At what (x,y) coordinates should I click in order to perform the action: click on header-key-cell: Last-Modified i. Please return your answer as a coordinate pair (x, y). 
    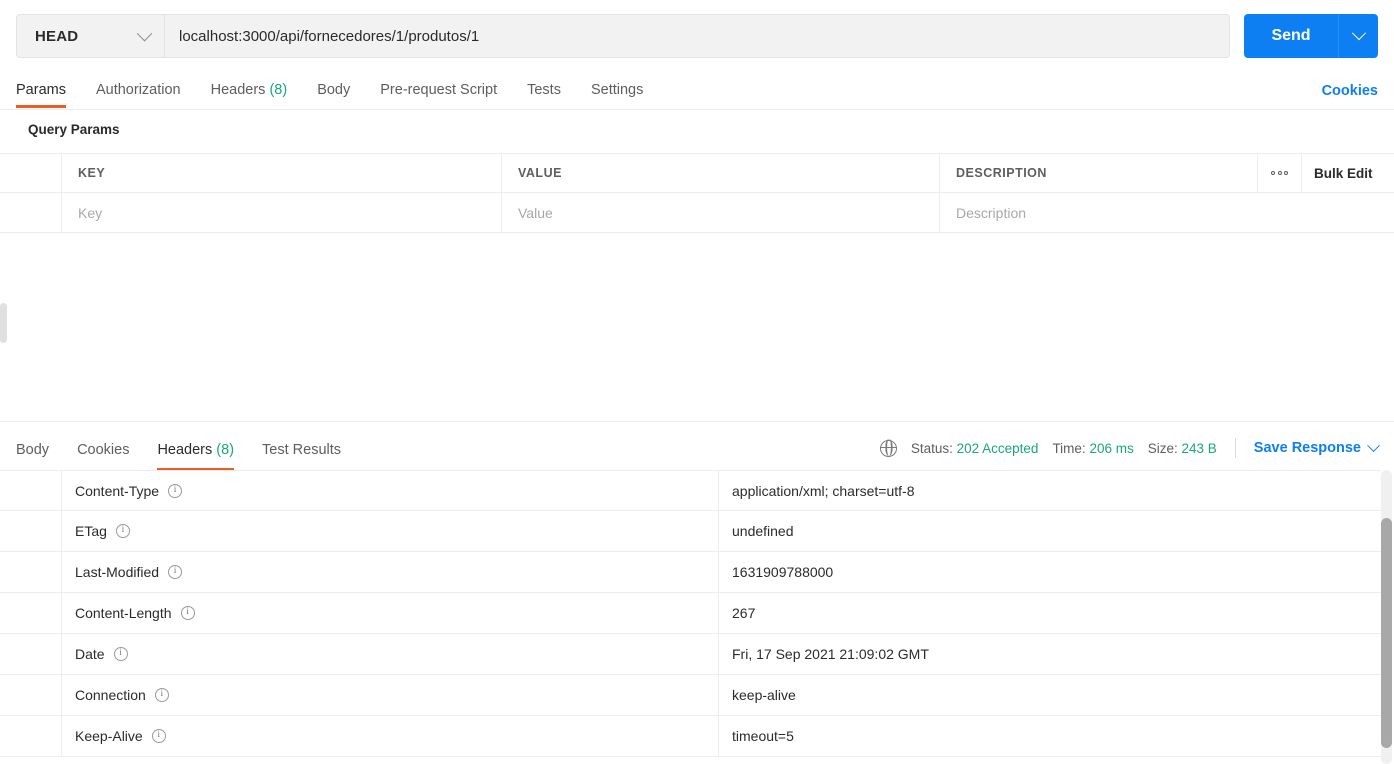
    Looking at the image, I should click on (390, 572).